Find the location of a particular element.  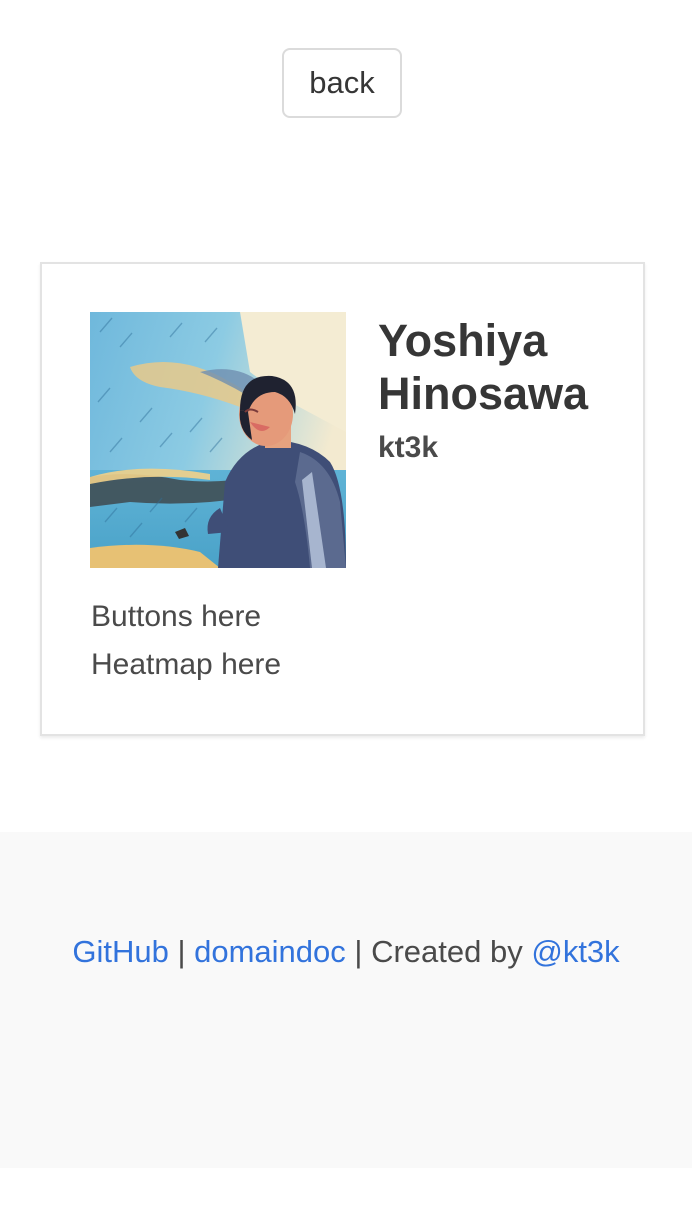

author-link: @kt3k is located at coordinates (575, 951).